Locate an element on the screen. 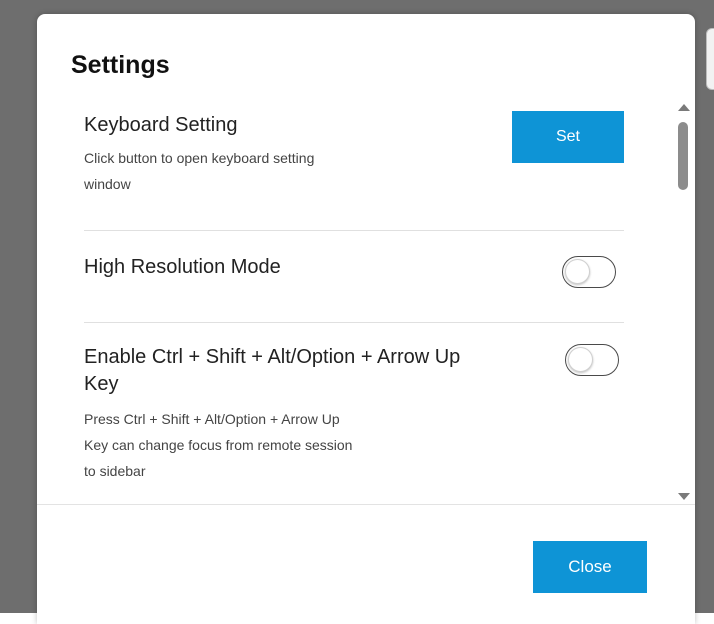 The width and height of the screenshot is (714, 624). vertical-scrollbar is located at coordinates (684, 302).